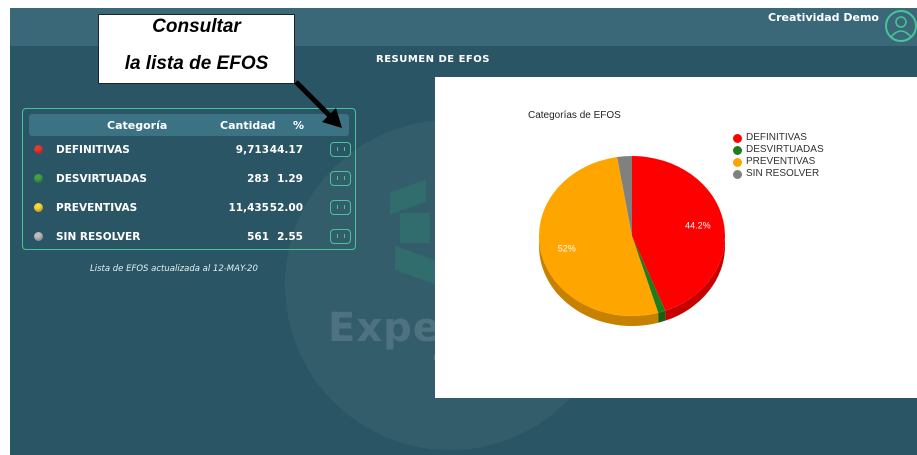  I want to click on pie-chart: 44.2% 52%, so click(632, 241).